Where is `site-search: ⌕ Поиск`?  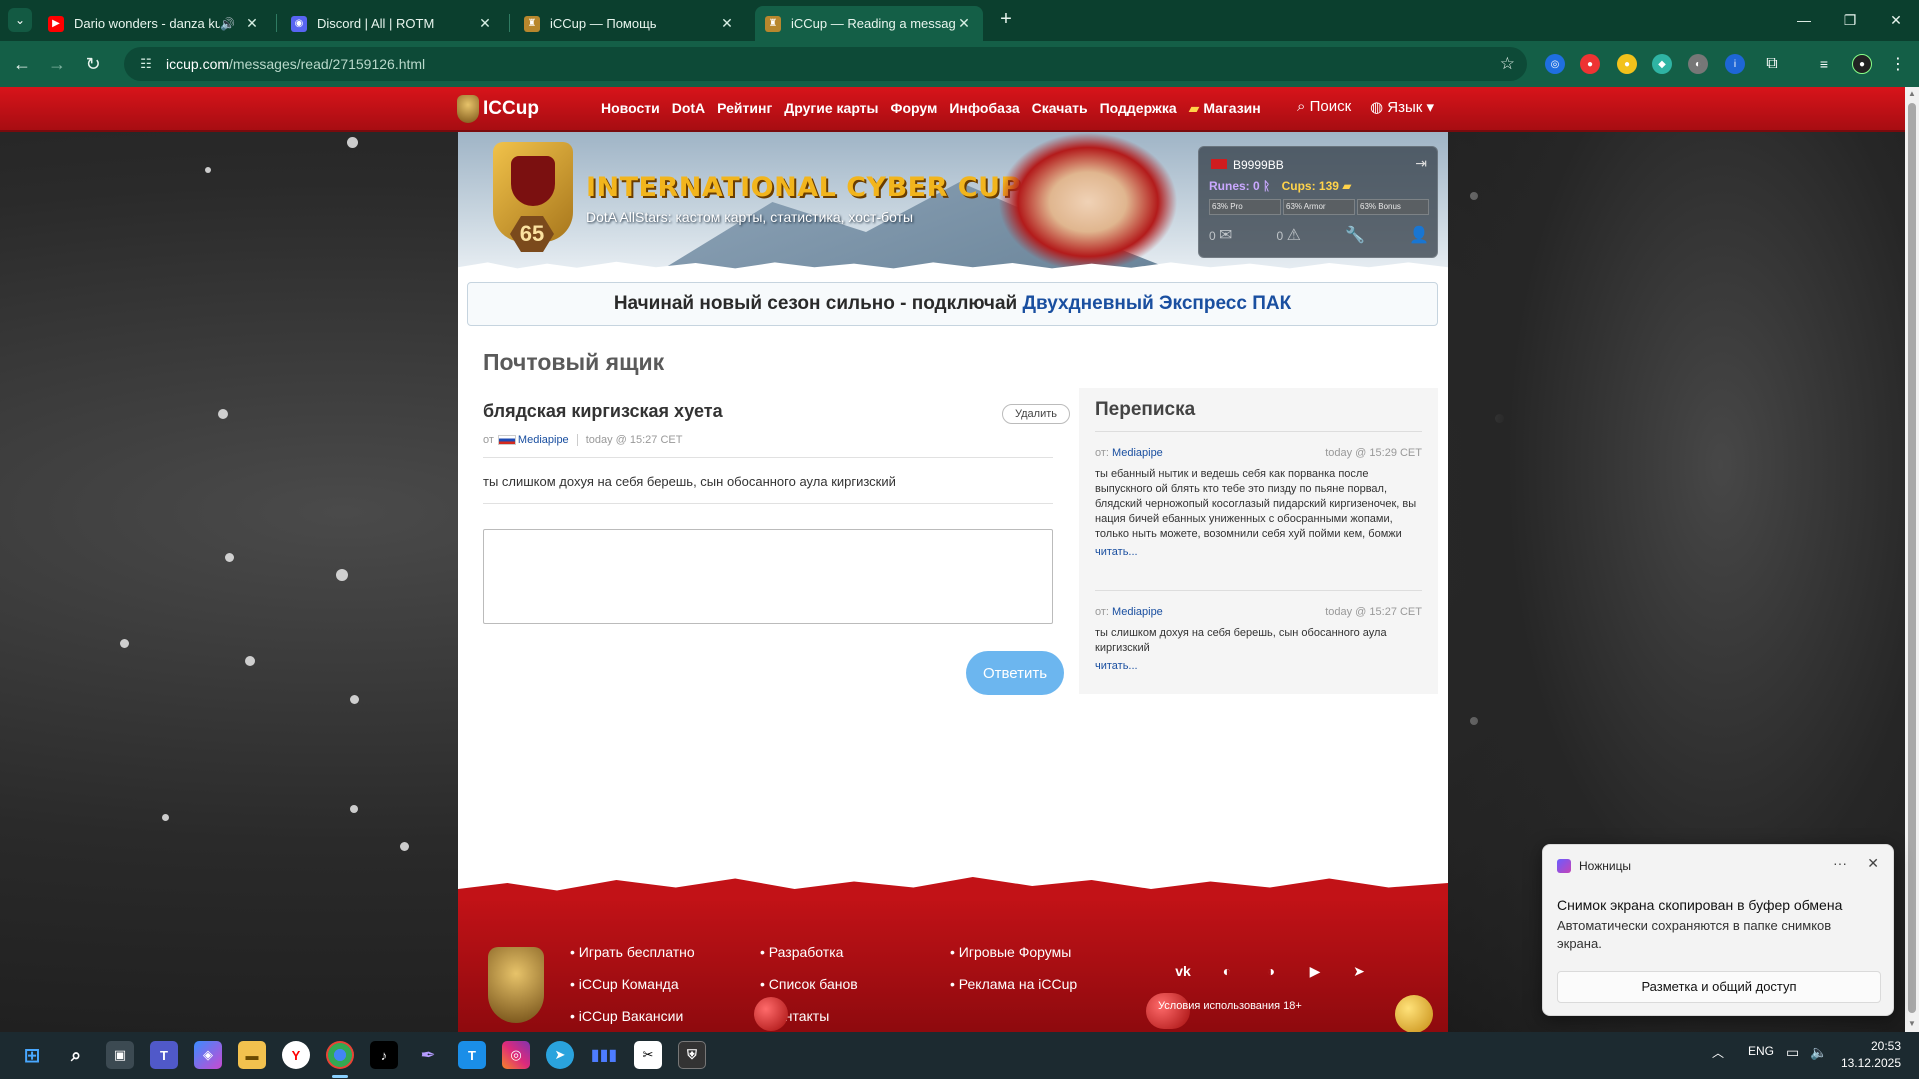 site-search: ⌕ Поиск is located at coordinates (1324, 106).